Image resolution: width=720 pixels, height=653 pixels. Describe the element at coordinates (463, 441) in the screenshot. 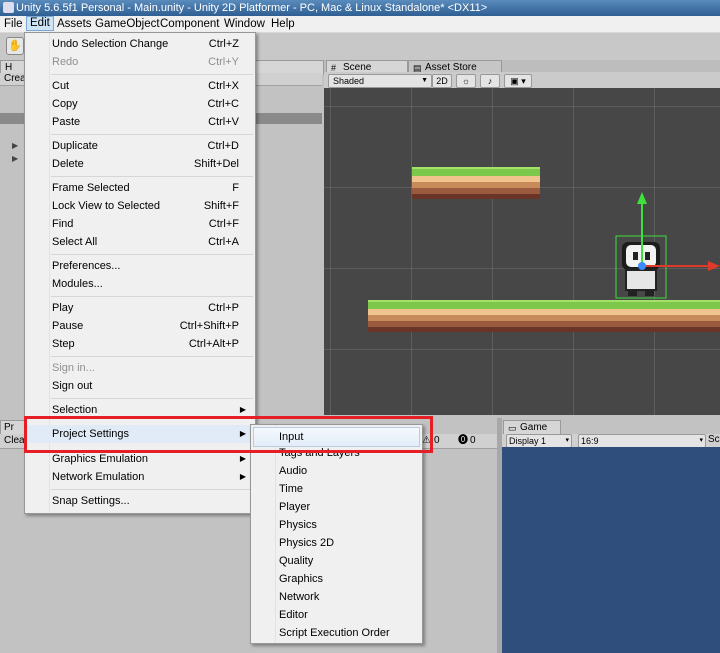

I see `error-icon: ⓿` at that location.